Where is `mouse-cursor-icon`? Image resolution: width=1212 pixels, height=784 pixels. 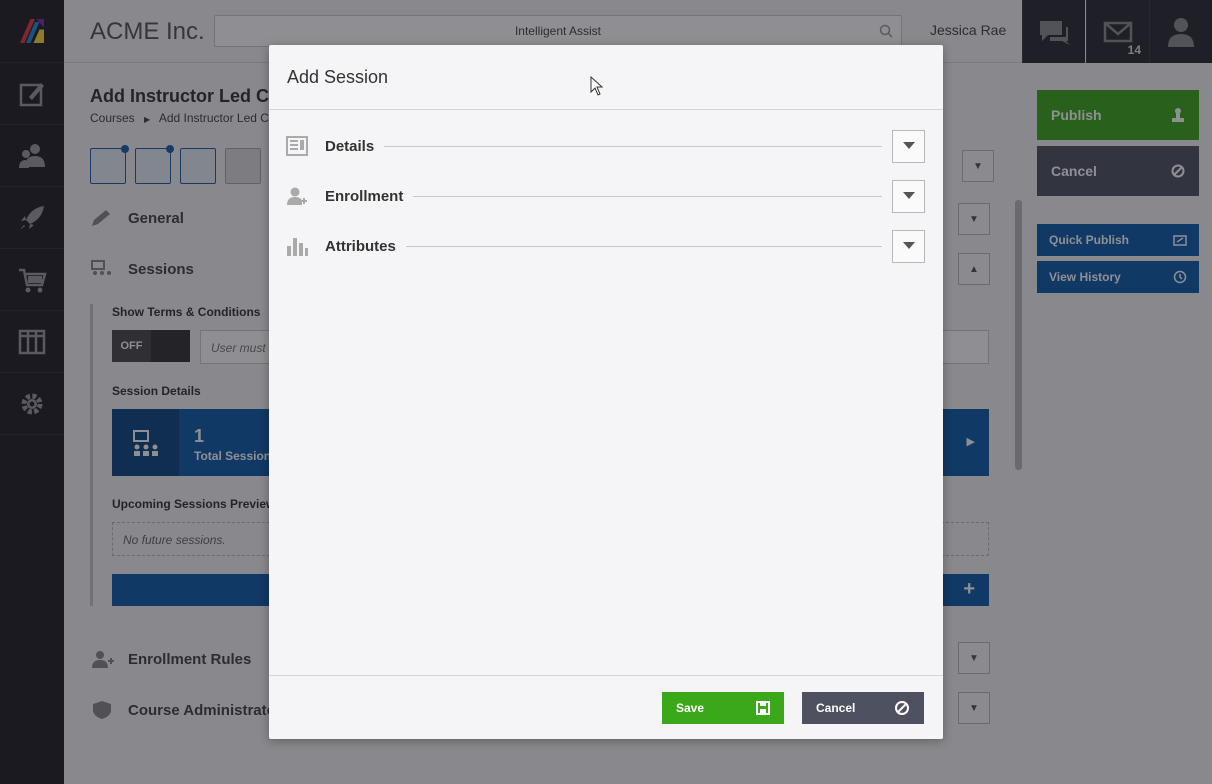
mouse-cursor-icon is located at coordinates (597, 86).